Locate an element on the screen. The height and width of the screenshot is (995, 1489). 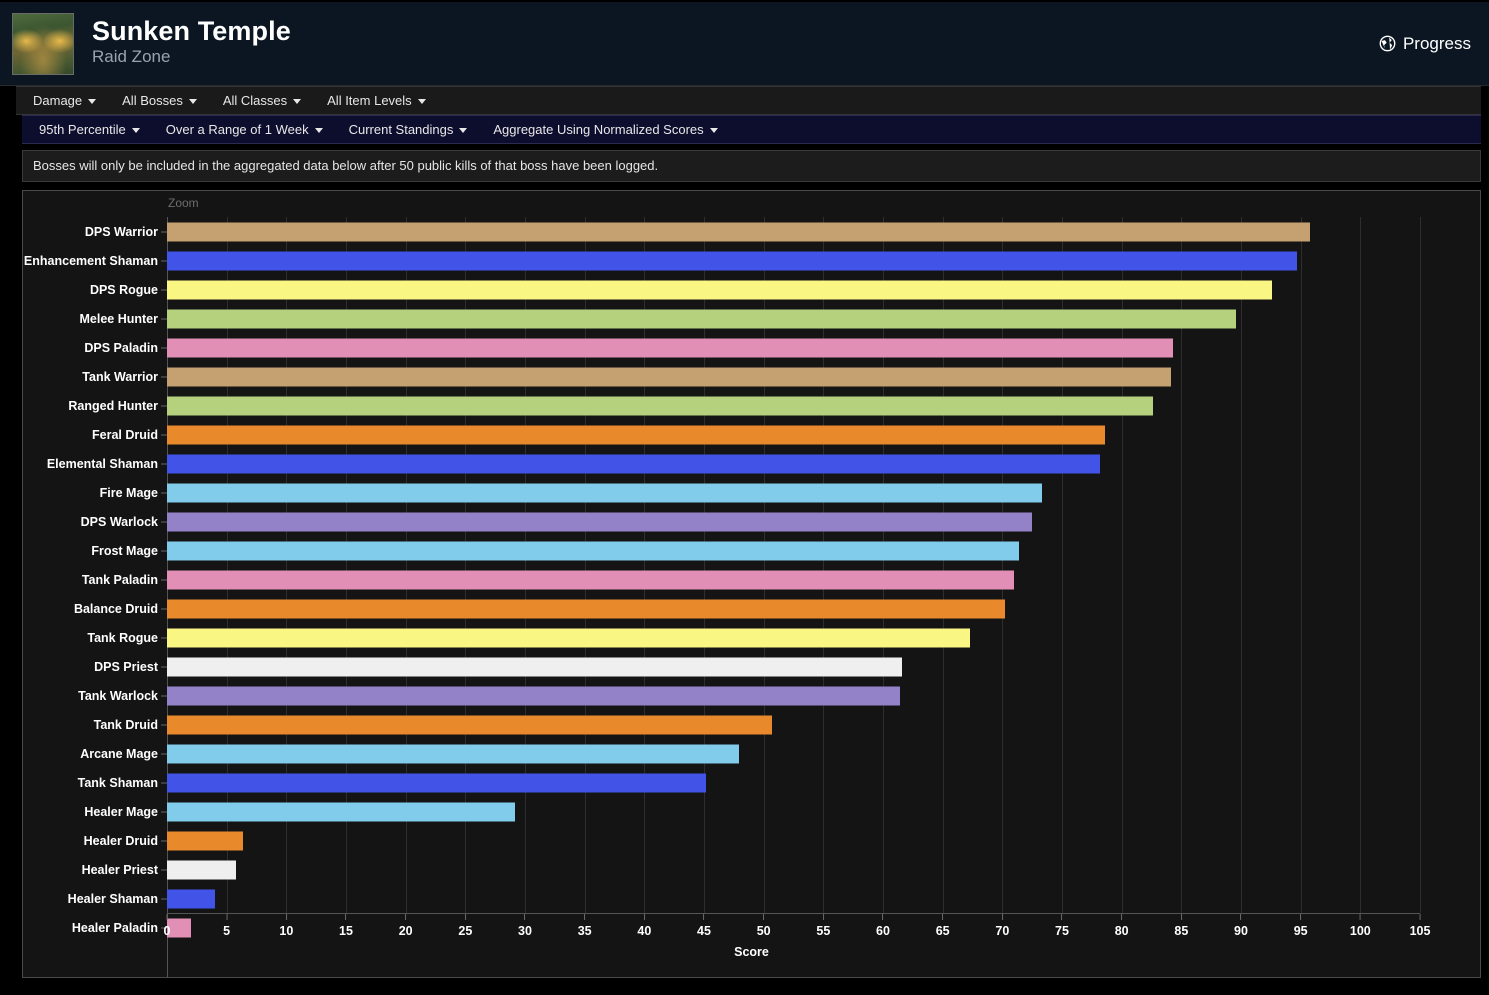
chart-bar-row: Fire Mage is located at coordinates (751, 492).